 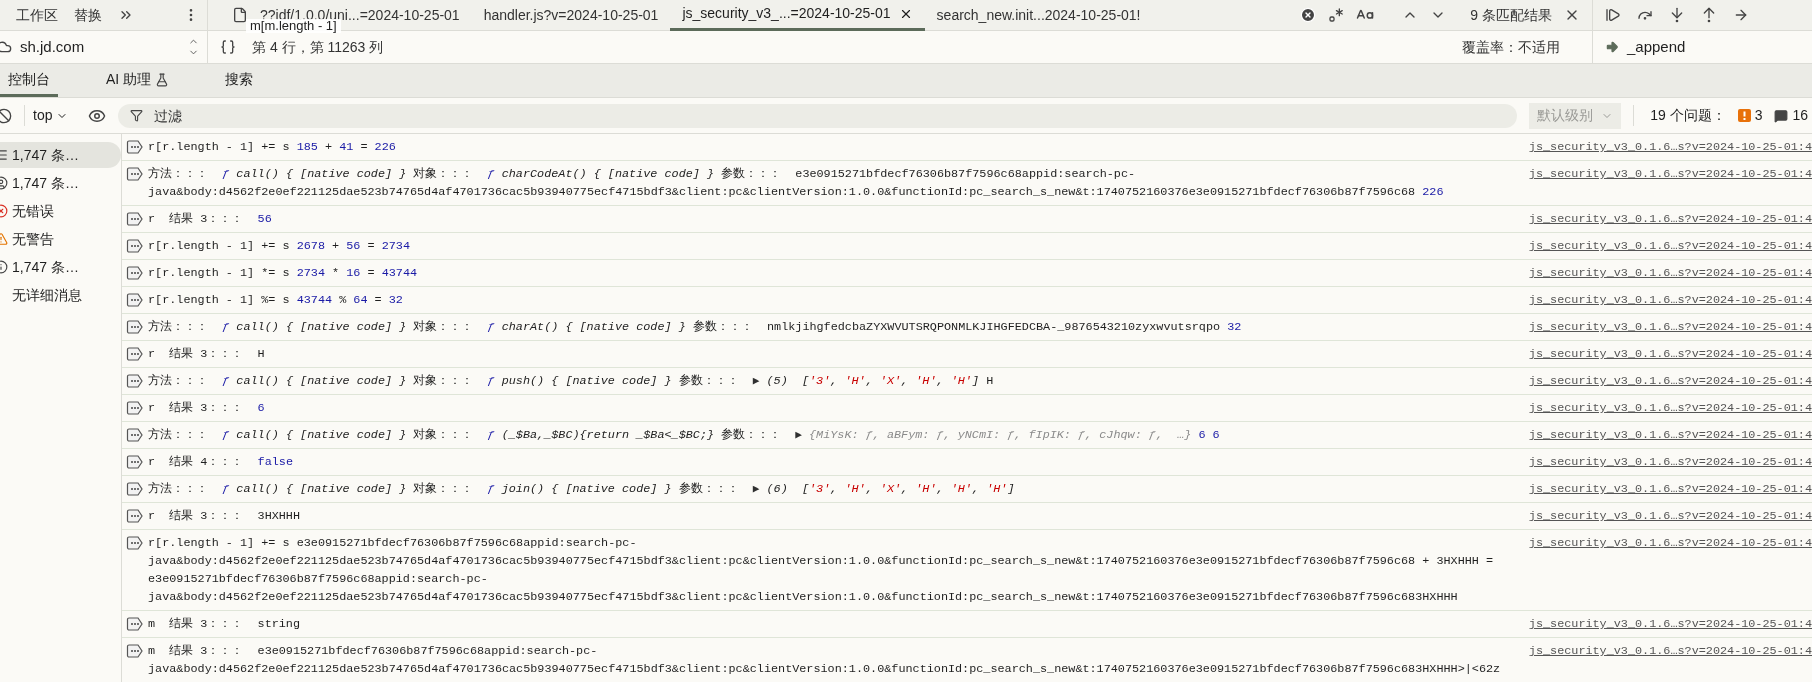 I want to click on drawer-tab: AI 助理, so click(x=138, y=81).